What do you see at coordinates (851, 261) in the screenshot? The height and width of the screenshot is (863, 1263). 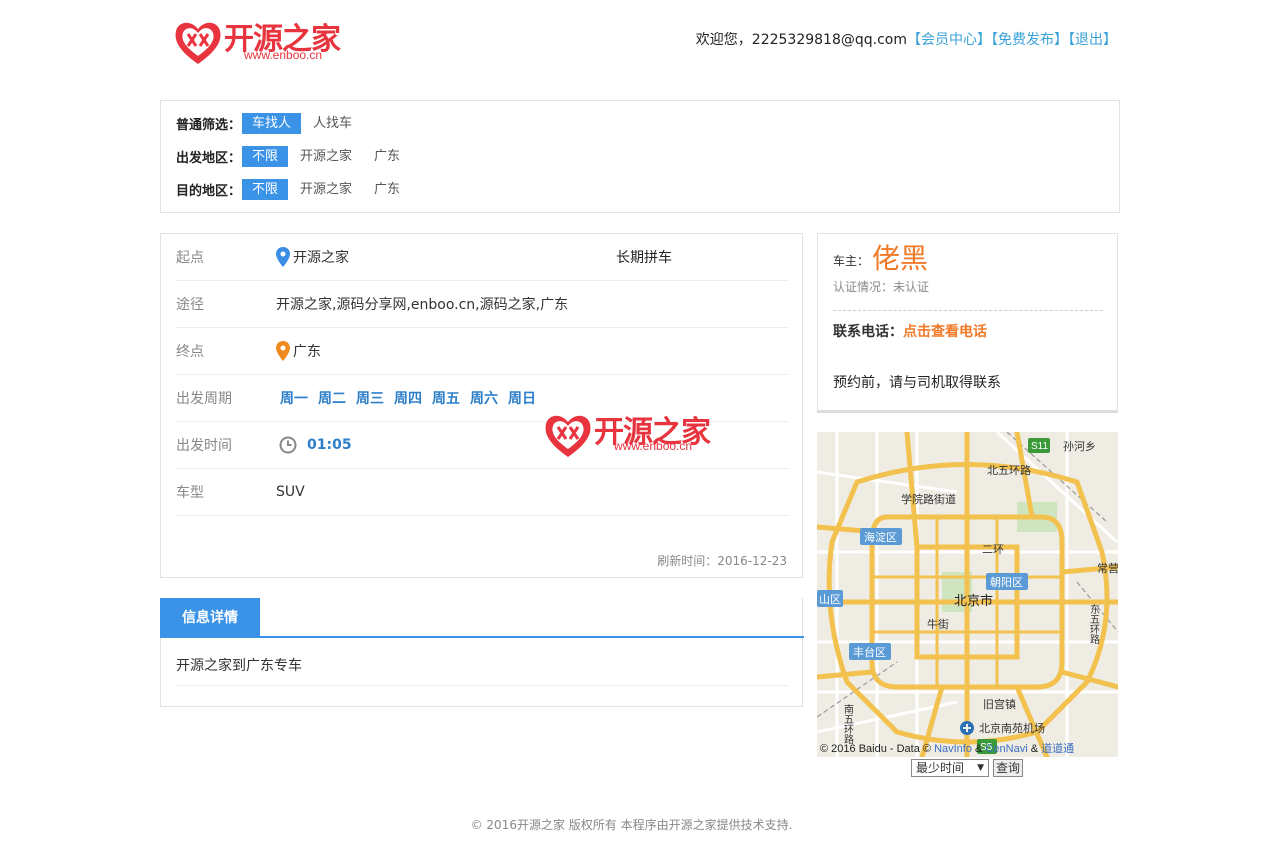 I see `owner-label: 车主：` at bounding box center [851, 261].